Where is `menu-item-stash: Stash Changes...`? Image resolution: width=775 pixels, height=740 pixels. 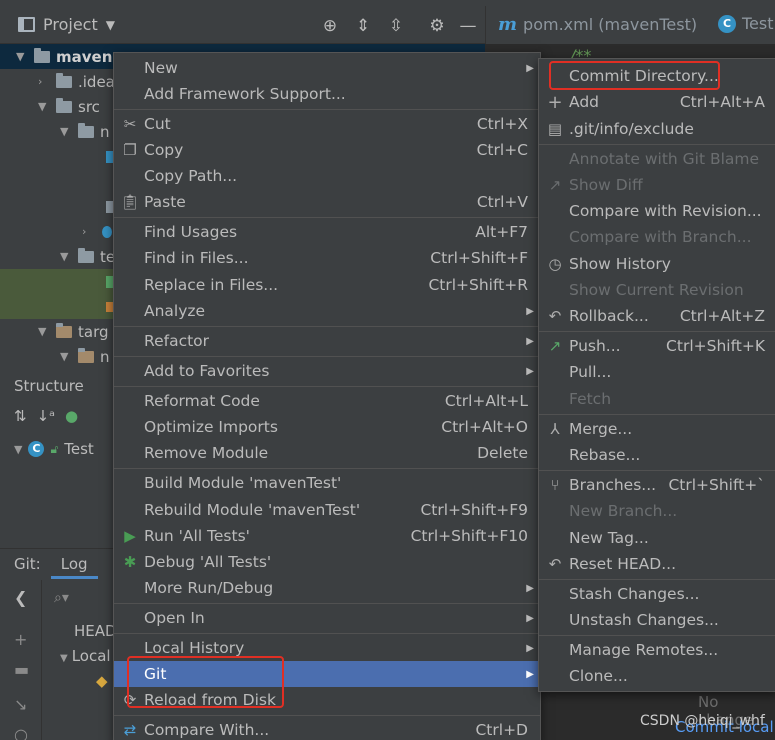
menu-item-stash: Stash Changes... is located at coordinates (657, 594).